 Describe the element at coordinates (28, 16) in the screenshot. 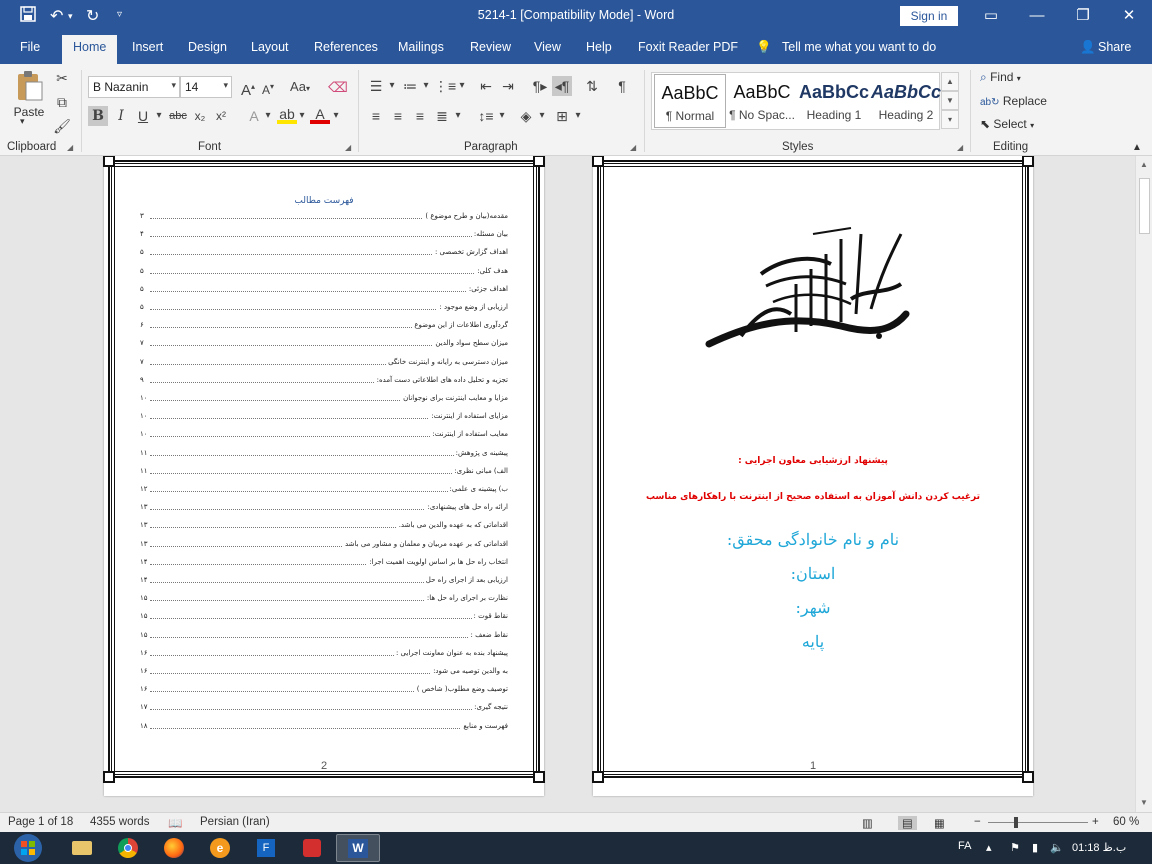

I see `save-icon` at that location.